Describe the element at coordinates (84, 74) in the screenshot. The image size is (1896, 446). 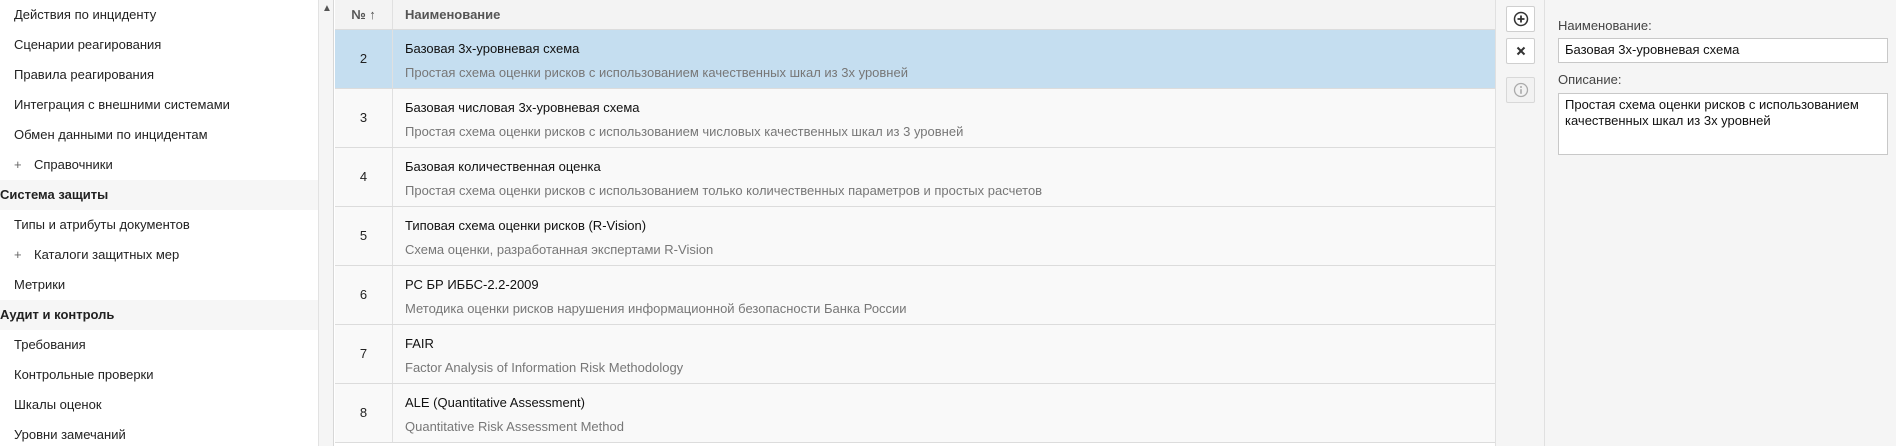
I see `sidebar-item-label: Правила реагирования` at that location.